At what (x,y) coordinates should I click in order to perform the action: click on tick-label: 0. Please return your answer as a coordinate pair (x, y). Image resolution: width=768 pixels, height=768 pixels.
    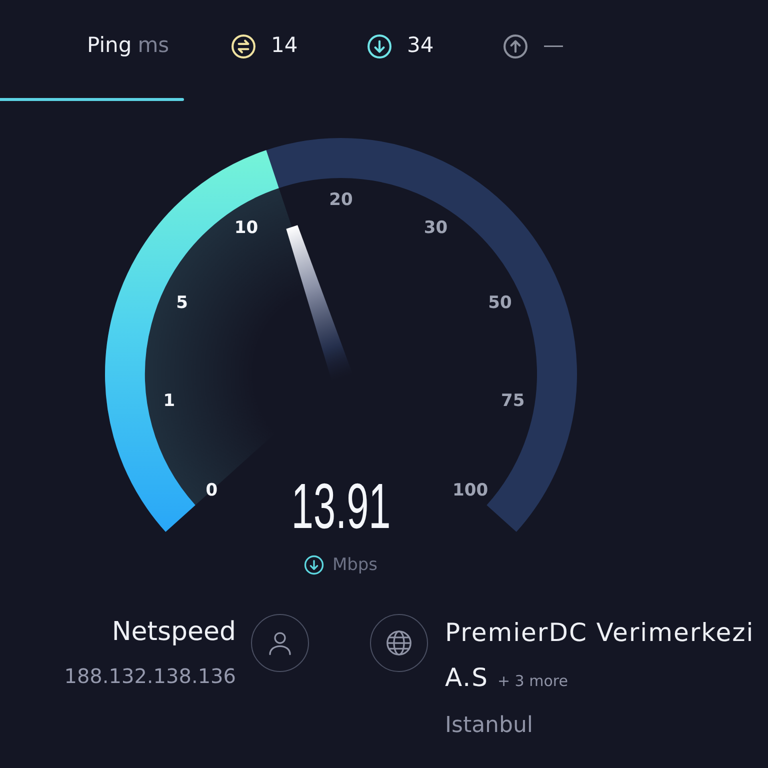
    Looking at the image, I should click on (212, 490).